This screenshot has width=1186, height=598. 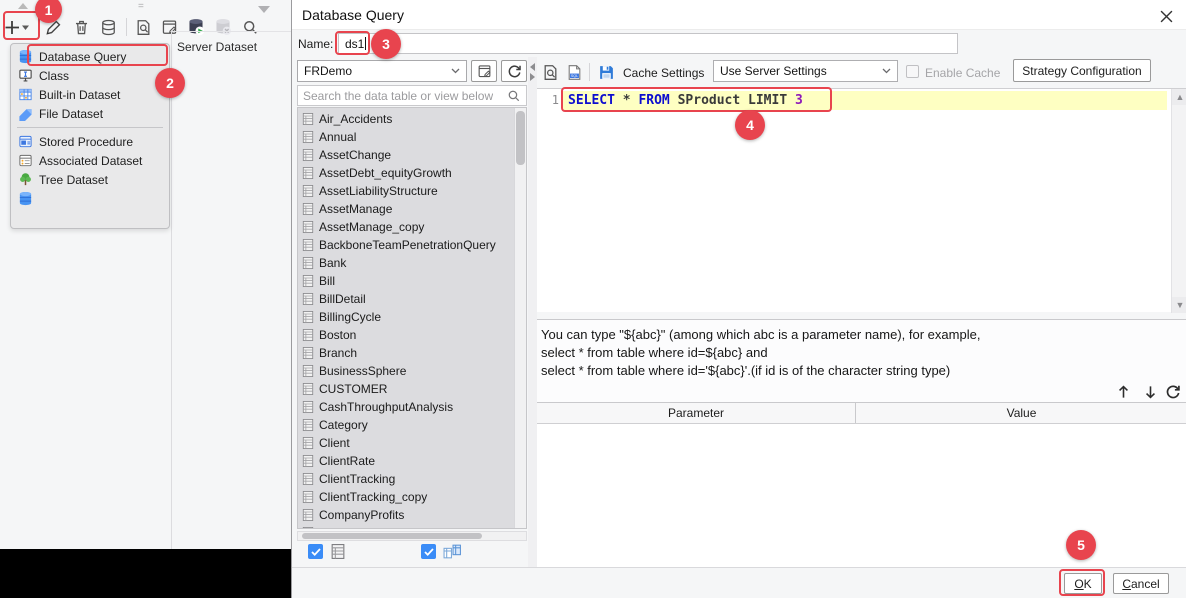 I want to click on builtin-dataset-icon, so click(x=25, y=94).